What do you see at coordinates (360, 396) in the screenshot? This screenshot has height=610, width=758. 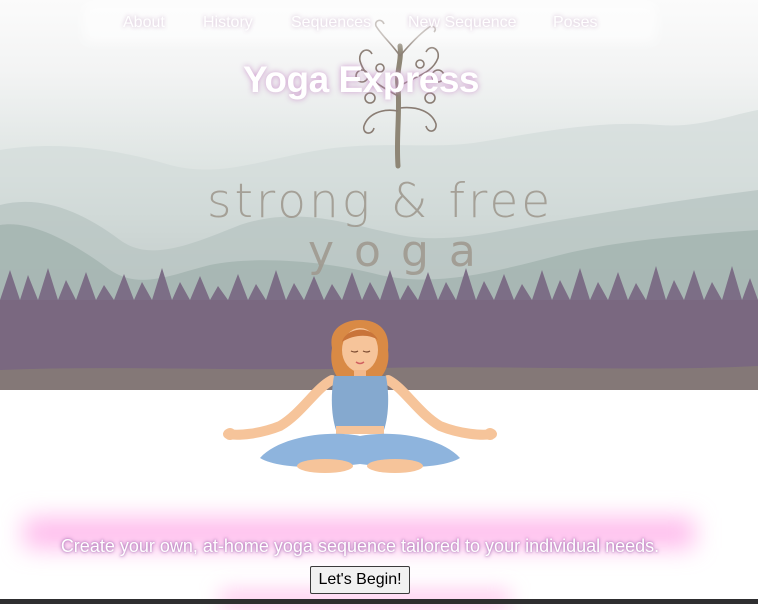 I see `meditating-woman-illustration` at bounding box center [360, 396].